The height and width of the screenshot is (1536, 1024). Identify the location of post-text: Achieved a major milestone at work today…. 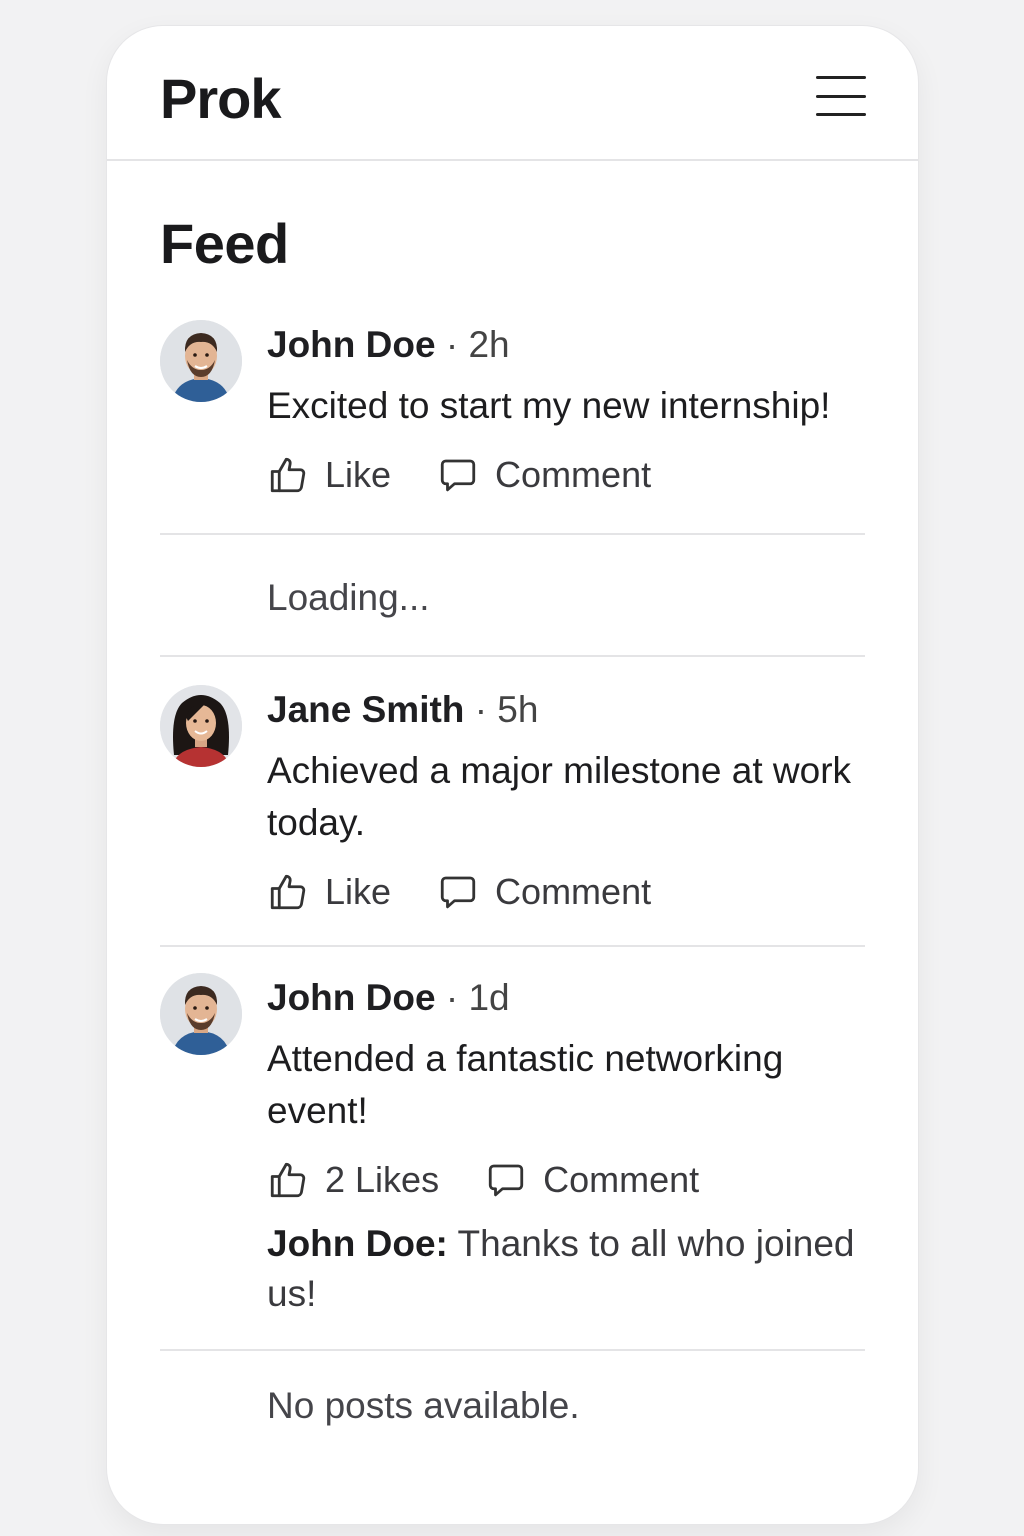
(559, 796).